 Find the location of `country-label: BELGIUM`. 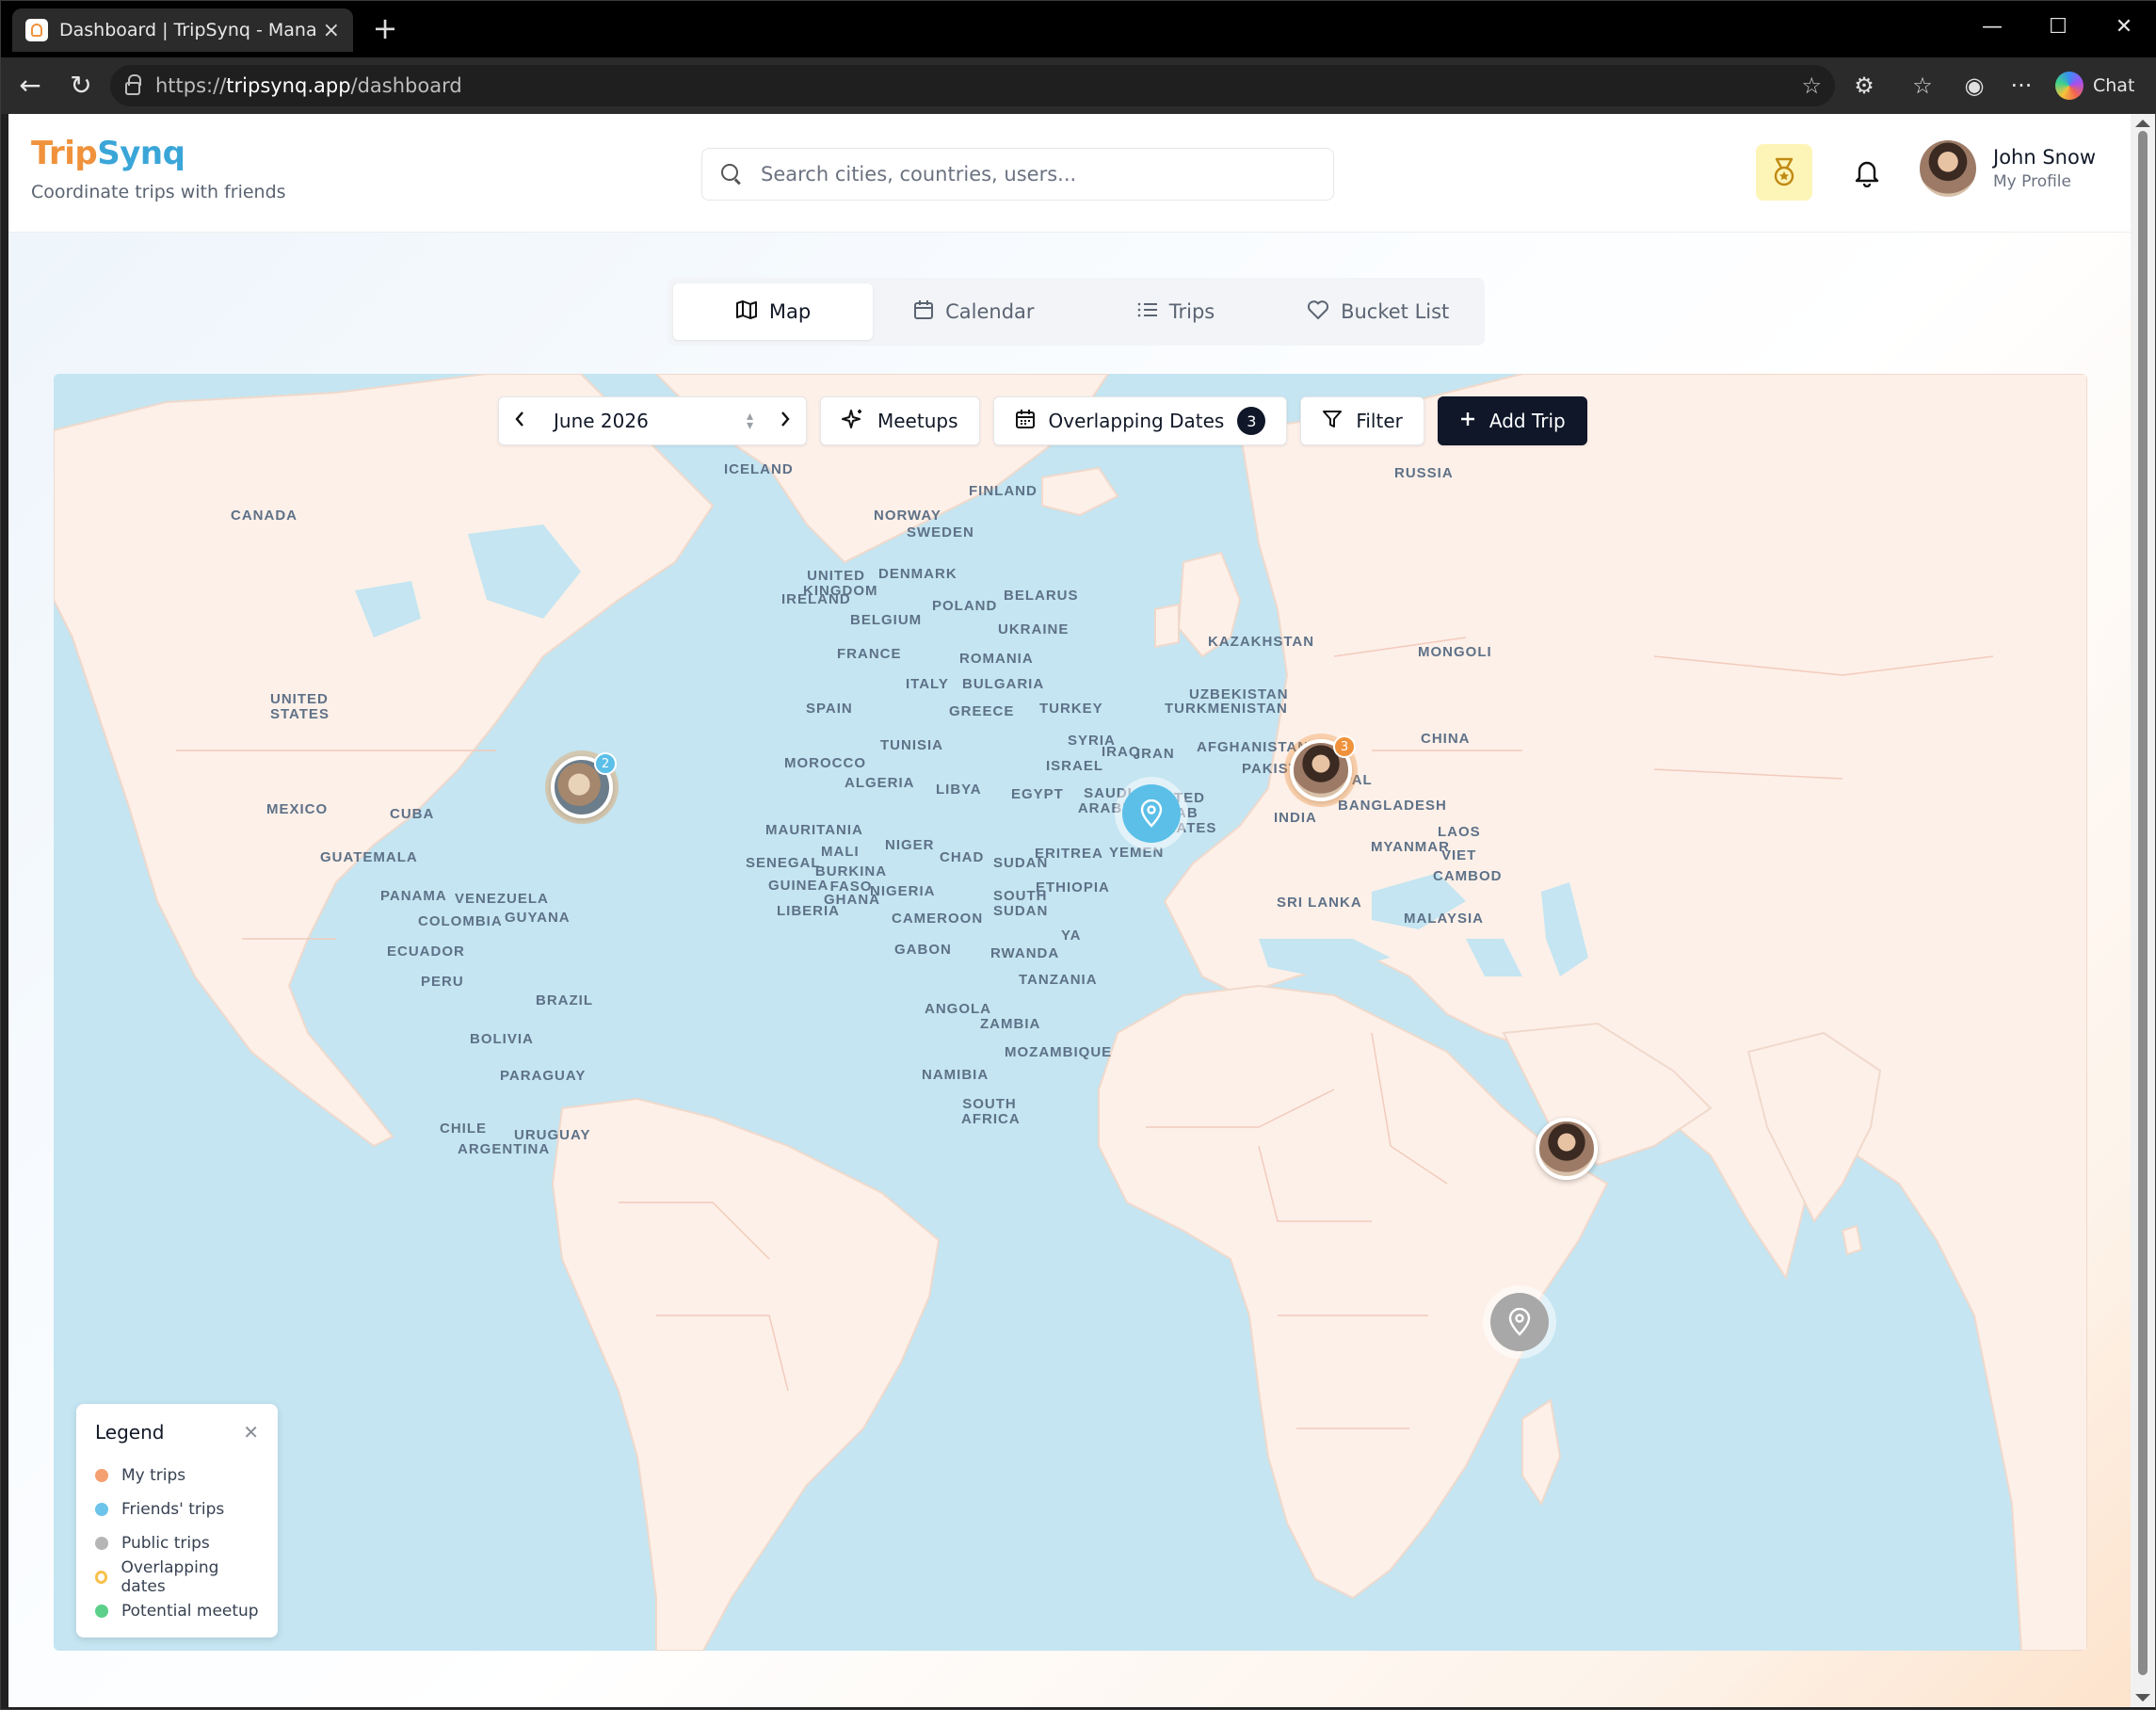

country-label: BELGIUM is located at coordinates (886, 620).